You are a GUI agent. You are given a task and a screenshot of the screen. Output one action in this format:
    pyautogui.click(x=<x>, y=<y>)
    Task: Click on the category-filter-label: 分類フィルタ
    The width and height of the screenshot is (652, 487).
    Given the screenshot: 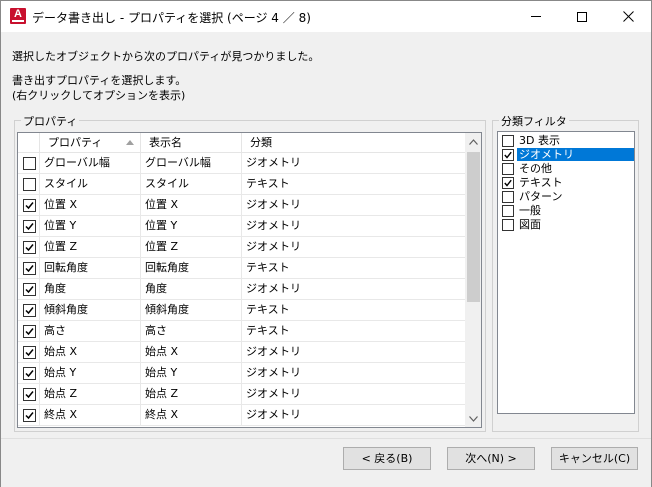 What is the action you would take?
    pyautogui.click(x=534, y=121)
    